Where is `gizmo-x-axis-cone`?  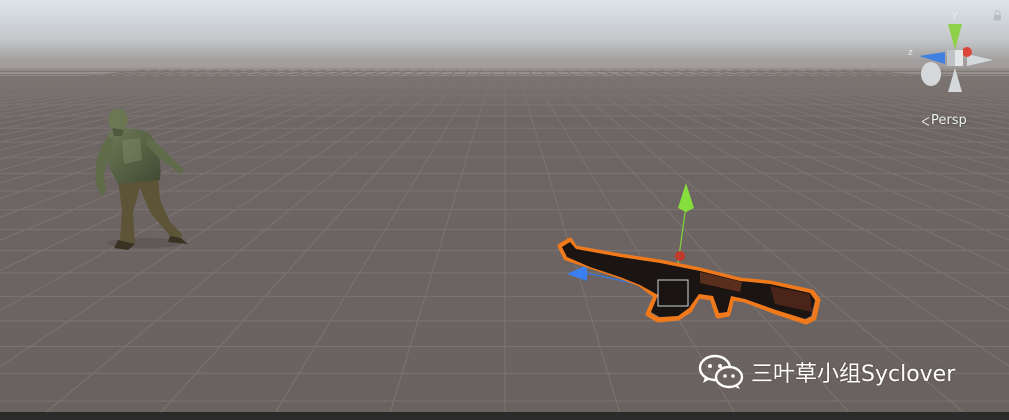 gizmo-x-axis-cone is located at coordinates (977, 56).